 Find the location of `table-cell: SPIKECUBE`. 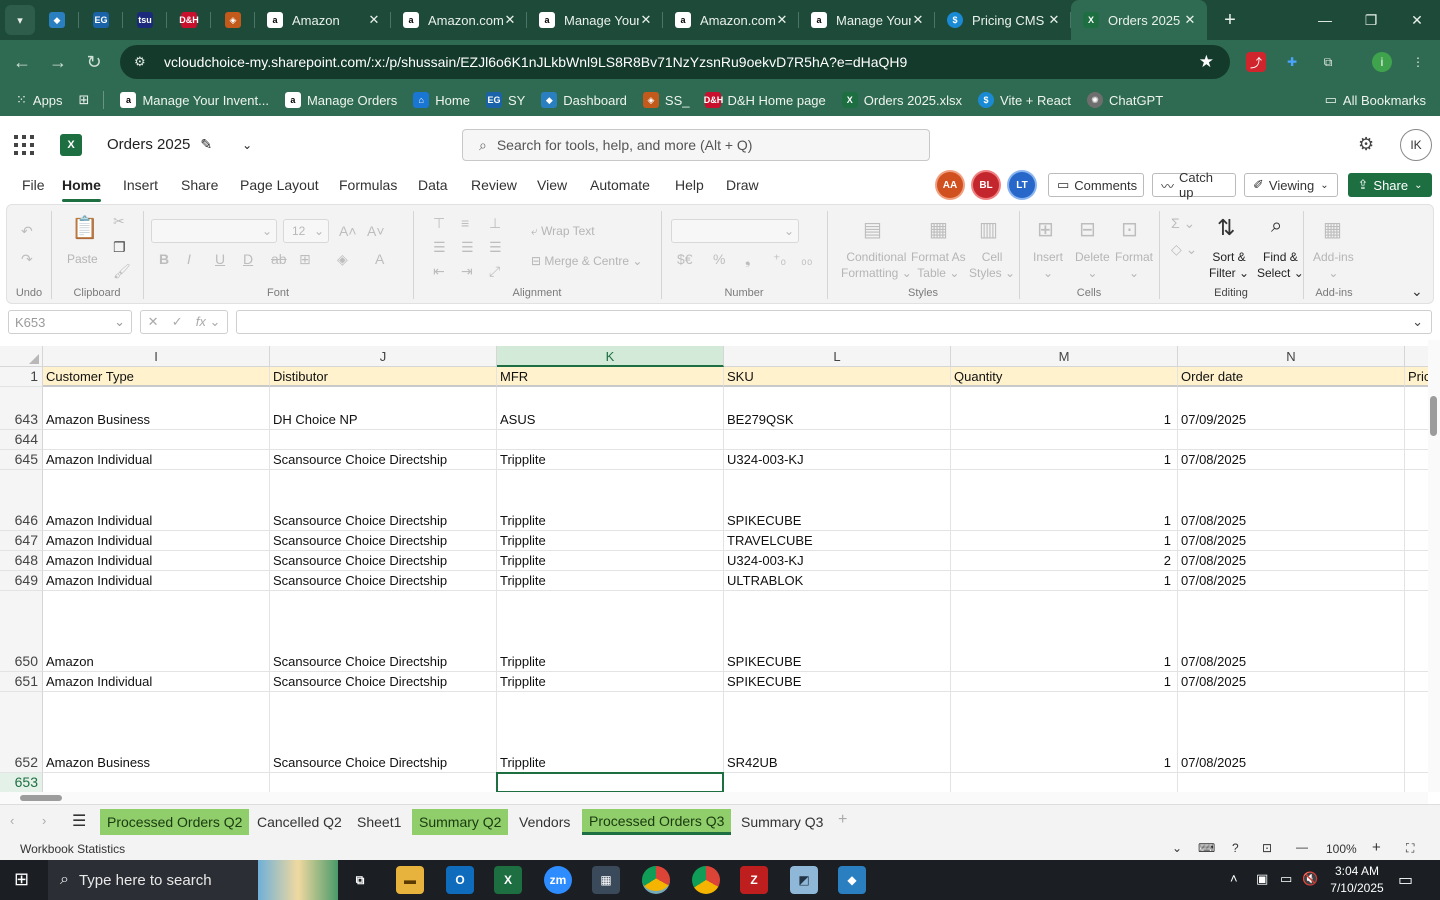

table-cell: SPIKECUBE is located at coordinates (837, 500).